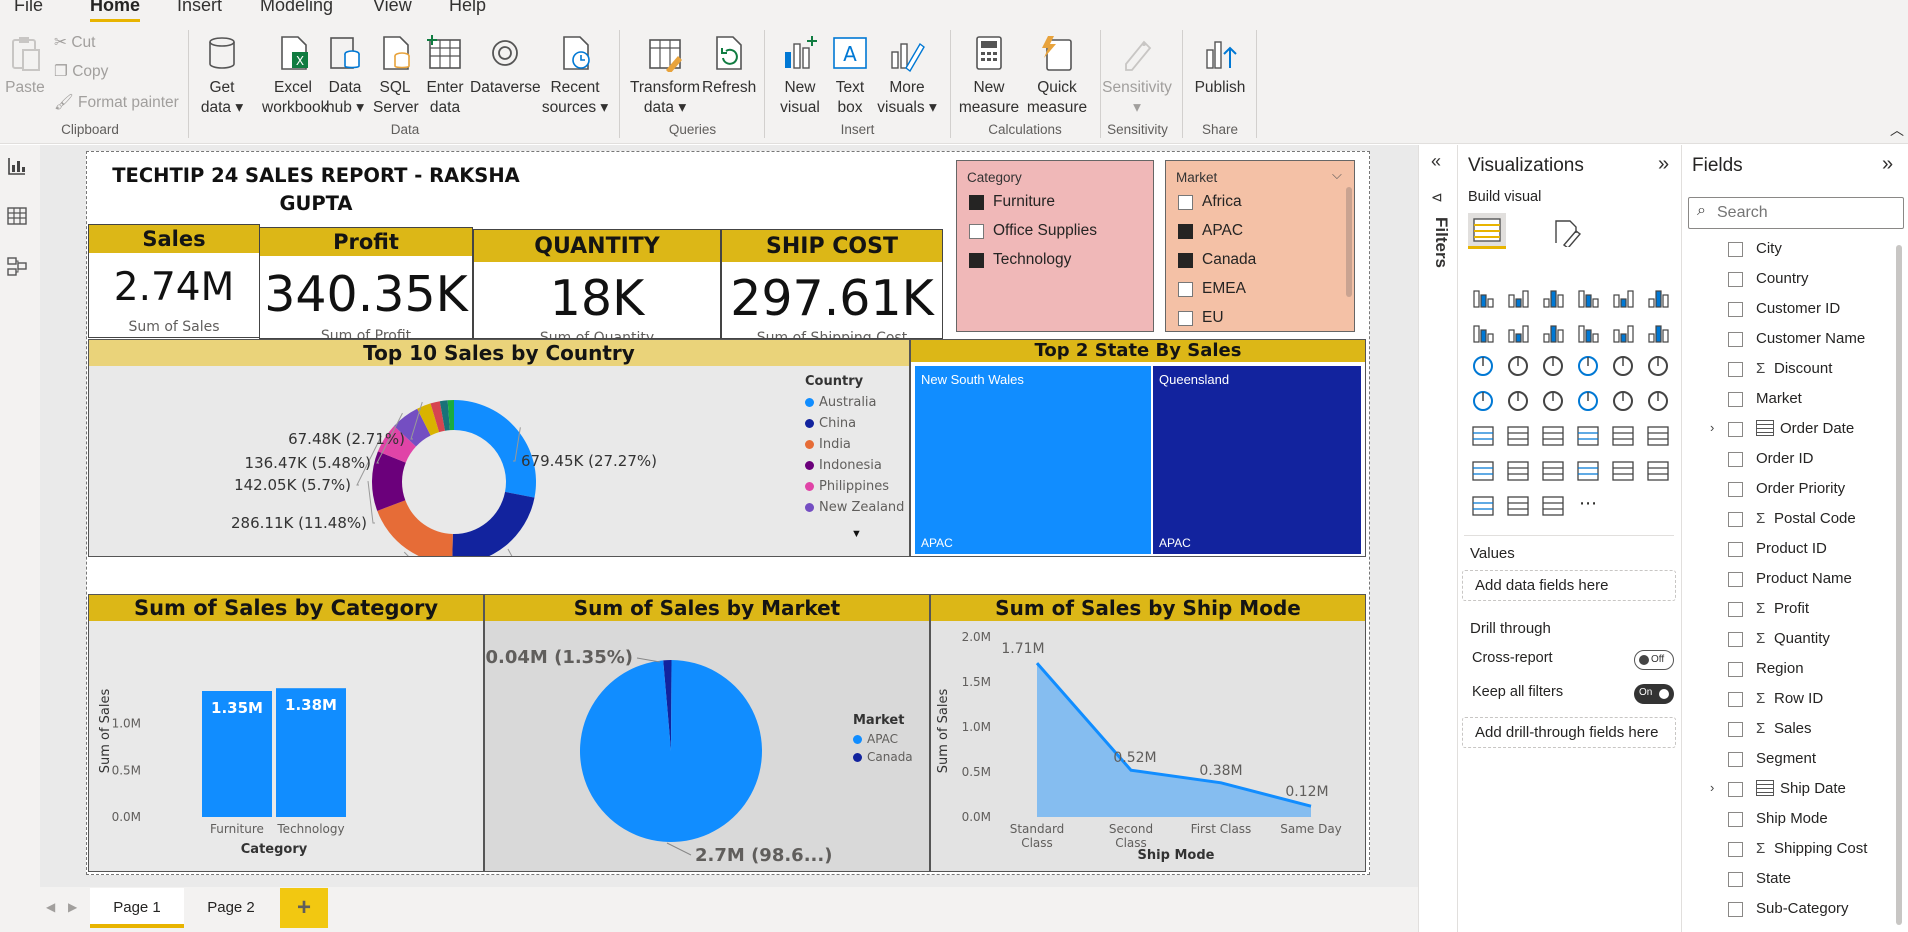 Image resolution: width=1908 pixels, height=932 pixels. I want to click on field-name: Segment, so click(1786, 758).